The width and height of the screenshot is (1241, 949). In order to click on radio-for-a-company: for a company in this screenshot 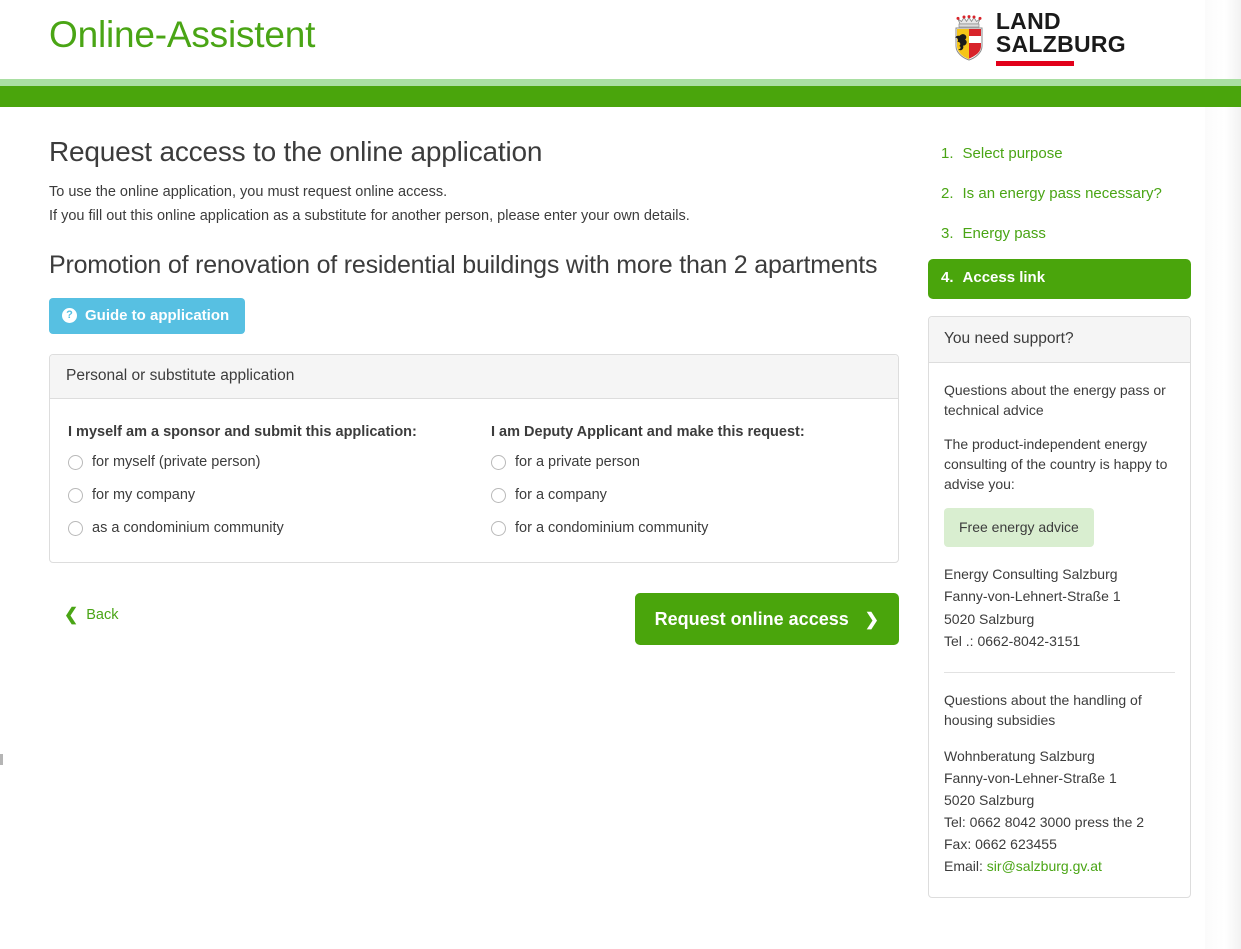, I will do `click(686, 495)`.